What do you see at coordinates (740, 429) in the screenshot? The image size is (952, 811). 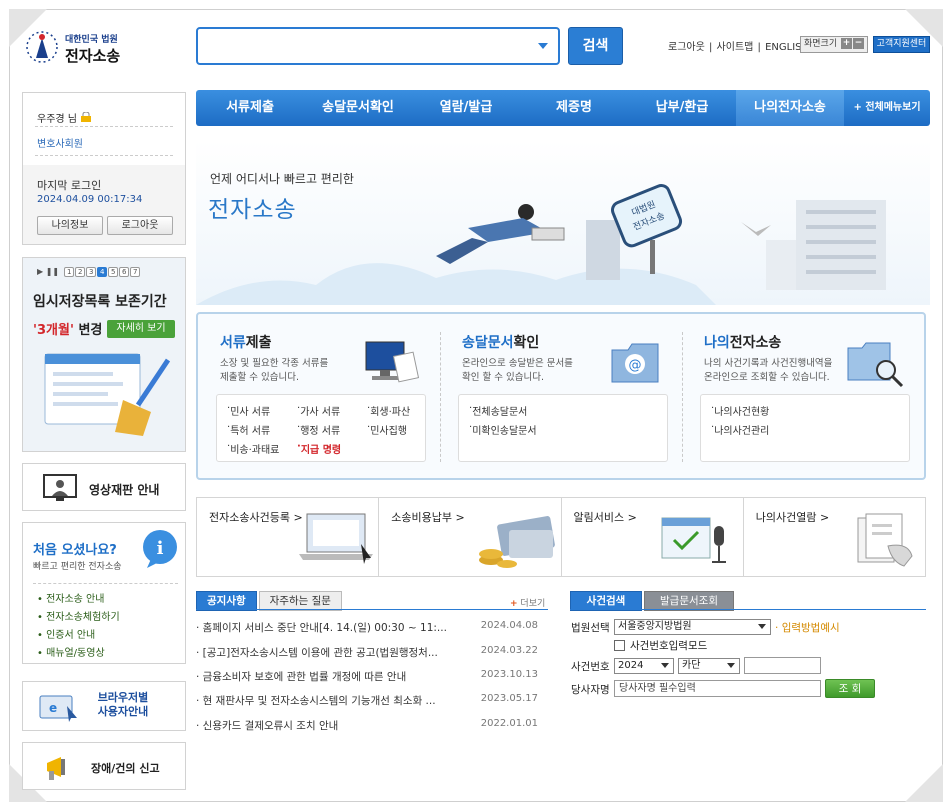 I see `service-link: · 나의사건관리` at bounding box center [740, 429].